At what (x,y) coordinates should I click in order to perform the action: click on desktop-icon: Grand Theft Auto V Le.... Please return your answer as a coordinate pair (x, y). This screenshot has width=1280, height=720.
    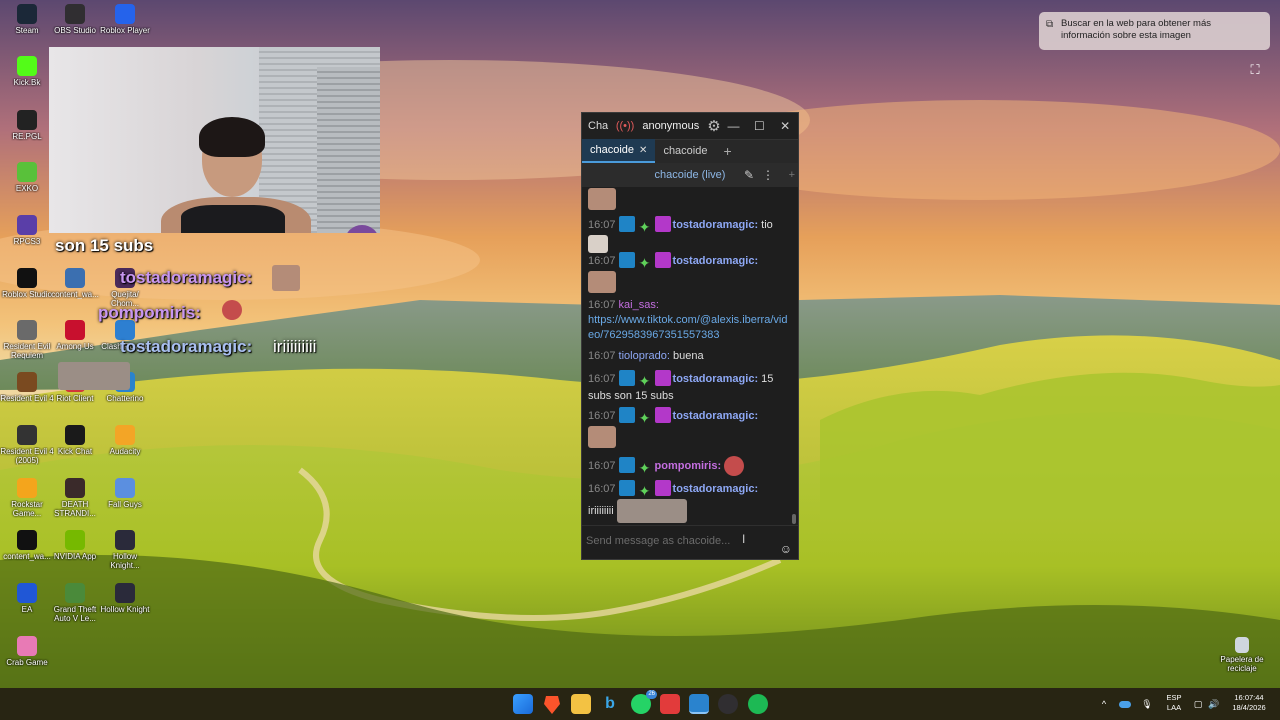
    Looking at the image, I should click on (75, 603).